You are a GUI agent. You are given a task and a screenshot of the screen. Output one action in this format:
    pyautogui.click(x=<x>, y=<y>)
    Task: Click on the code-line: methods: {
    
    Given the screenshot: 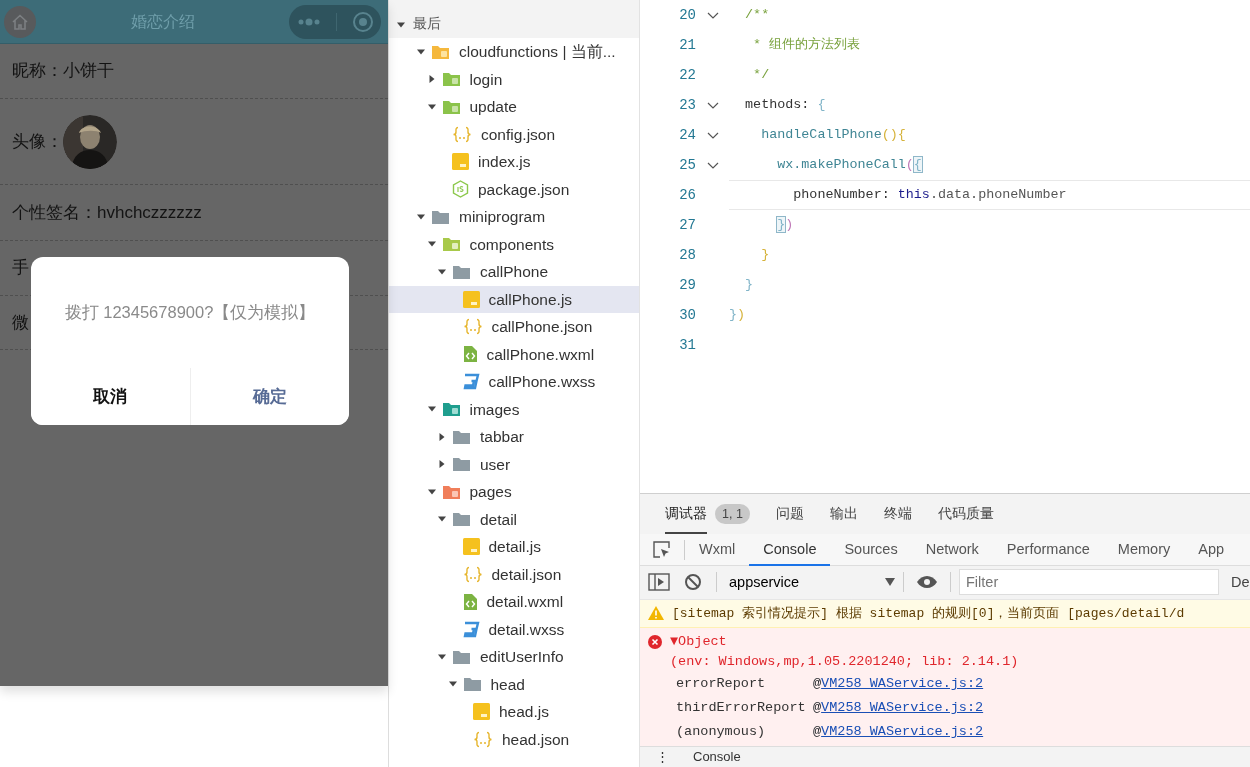 What is the action you would take?
    pyautogui.click(x=785, y=104)
    